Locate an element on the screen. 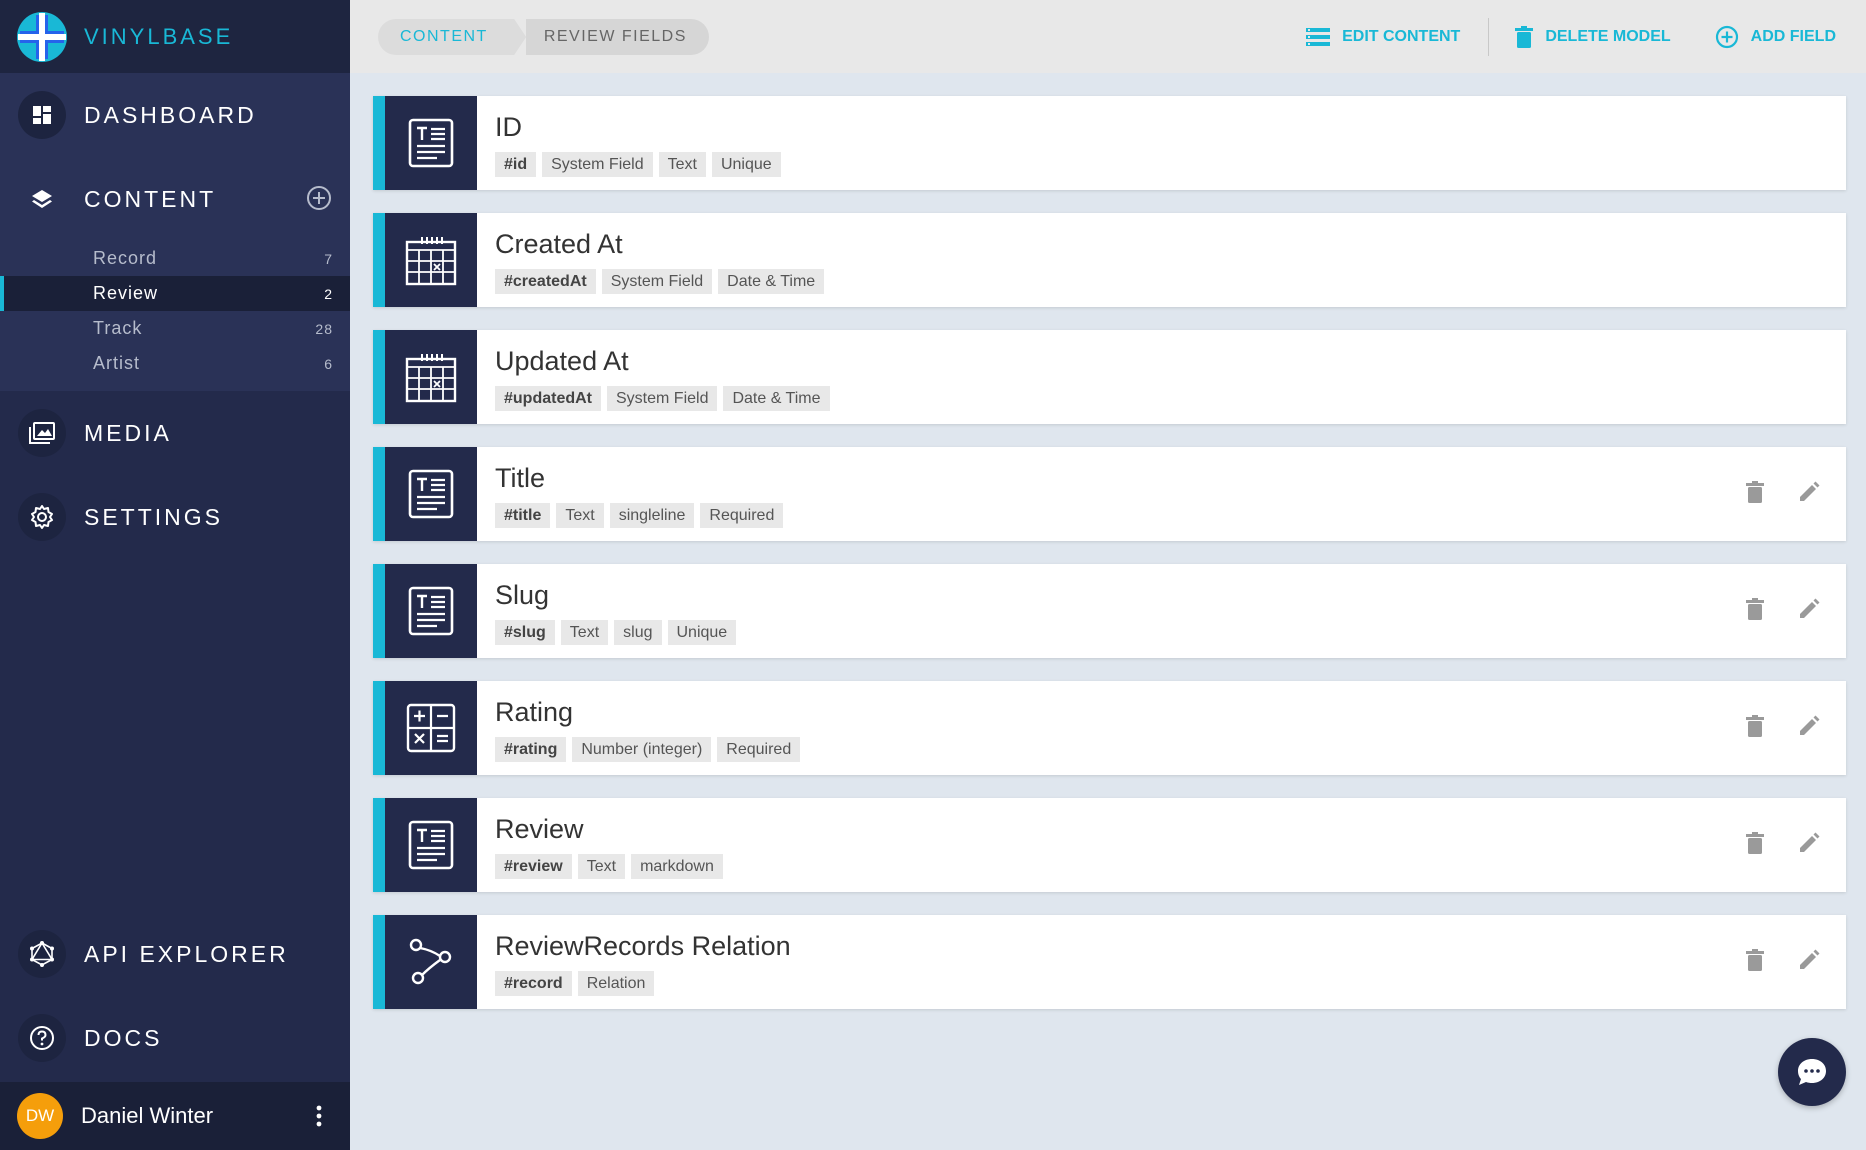 This screenshot has width=1866, height=1150. model-item-label: Review is located at coordinates (126, 293).